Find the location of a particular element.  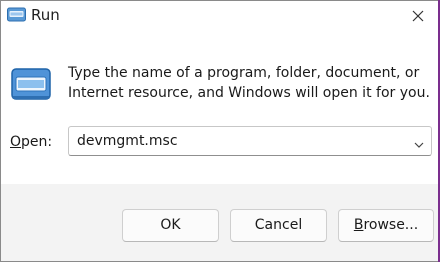

close-button is located at coordinates (418, 16).